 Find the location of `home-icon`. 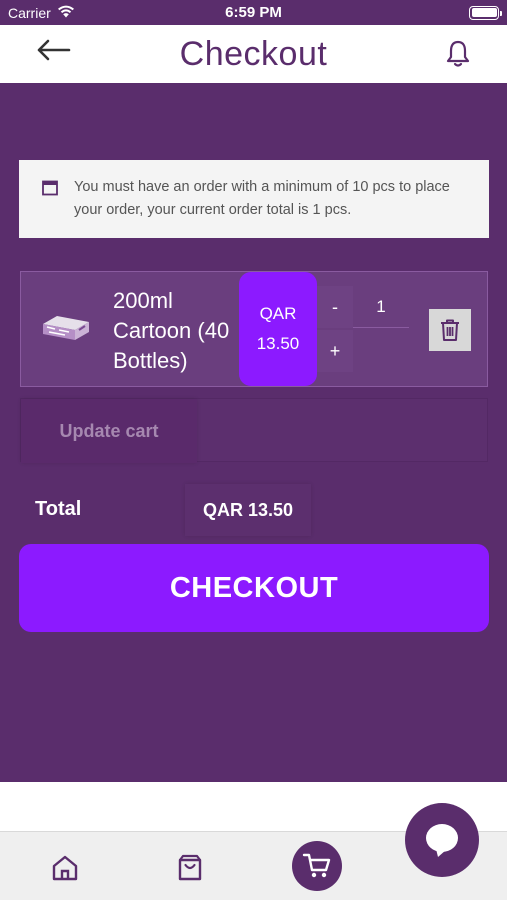

home-icon is located at coordinates (65, 868).